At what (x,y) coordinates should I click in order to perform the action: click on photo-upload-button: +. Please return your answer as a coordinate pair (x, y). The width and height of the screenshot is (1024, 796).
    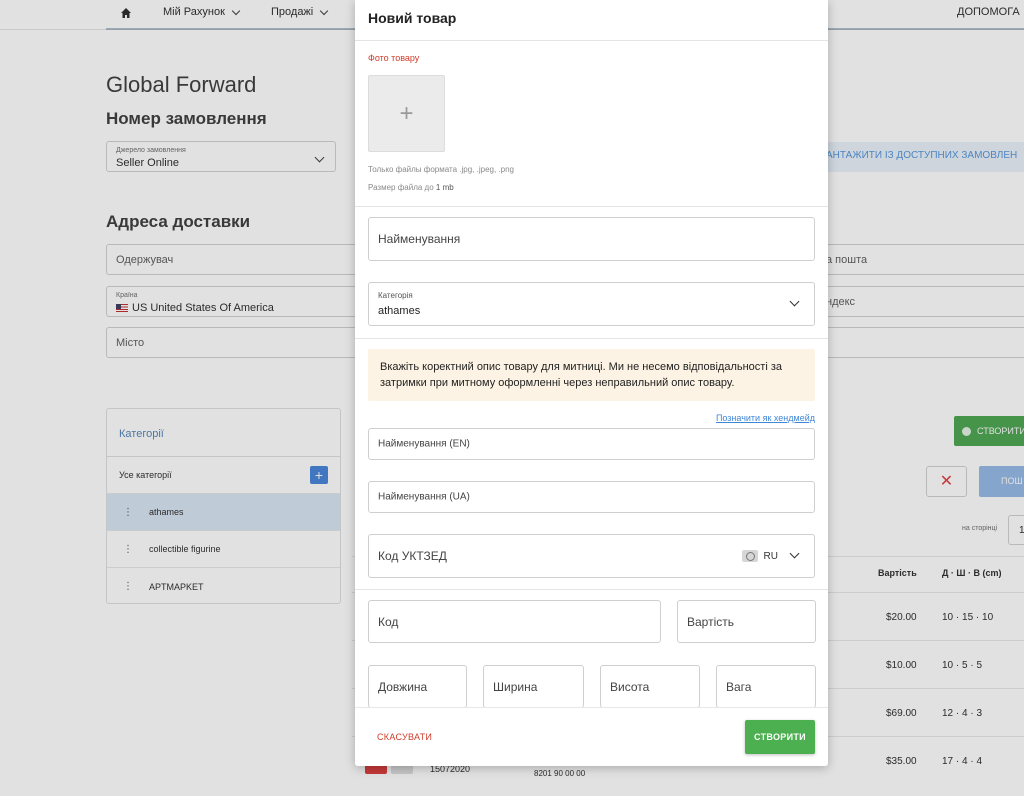
    Looking at the image, I should click on (406, 113).